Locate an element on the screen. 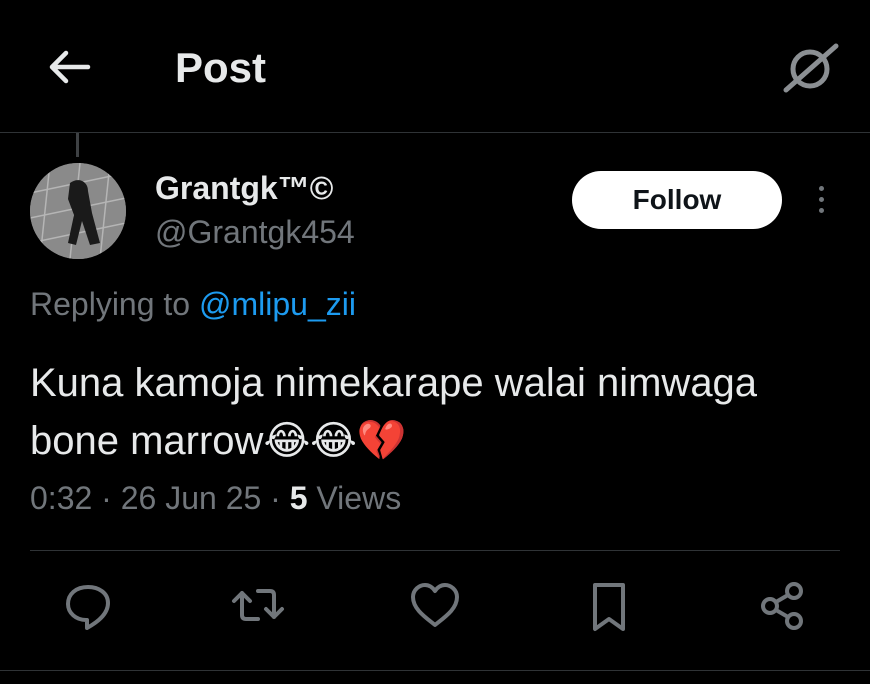 The height and width of the screenshot is (684, 870). more-options-icon is located at coordinates (821, 202).